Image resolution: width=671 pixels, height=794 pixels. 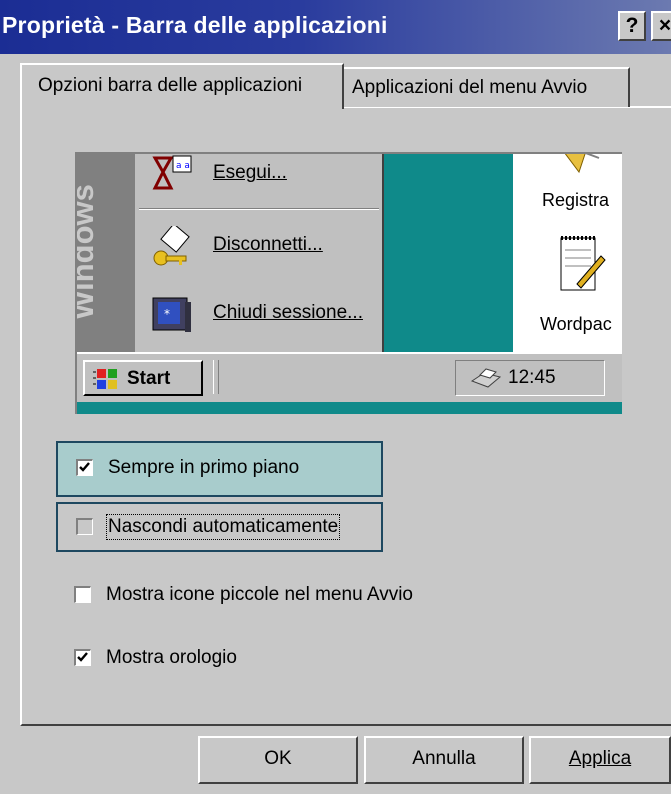 I want to click on apply-button: Applica, so click(x=600, y=760).